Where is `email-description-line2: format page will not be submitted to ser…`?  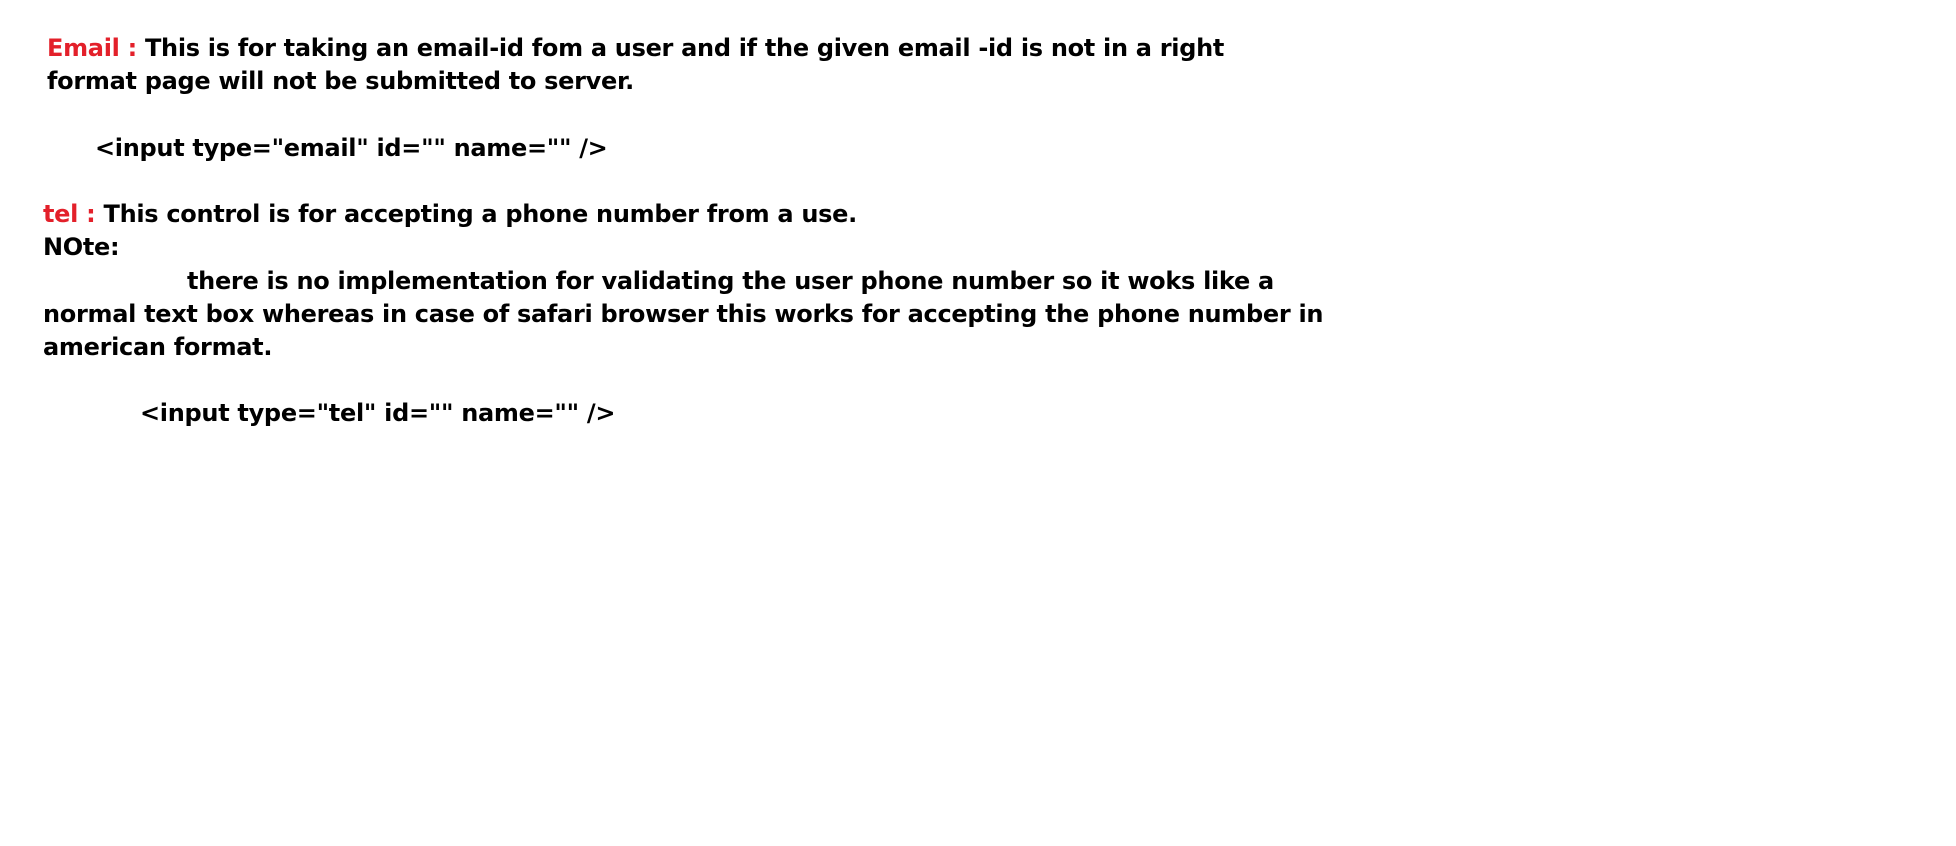 email-description-line2: format page will not be submitted to ser… is located at coordinates (340, 81).